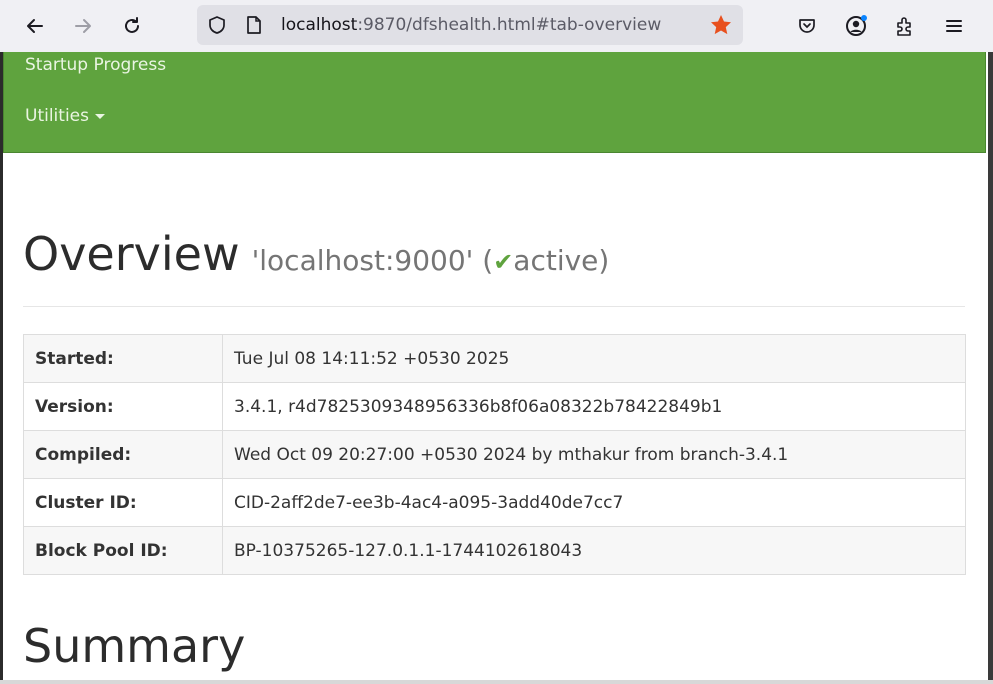 The height and width of the screenshot is (684, 993). What do you see at coordinates (856, 26) in the screenshot?
I see `account-icon` at bounding box center [856, 26].